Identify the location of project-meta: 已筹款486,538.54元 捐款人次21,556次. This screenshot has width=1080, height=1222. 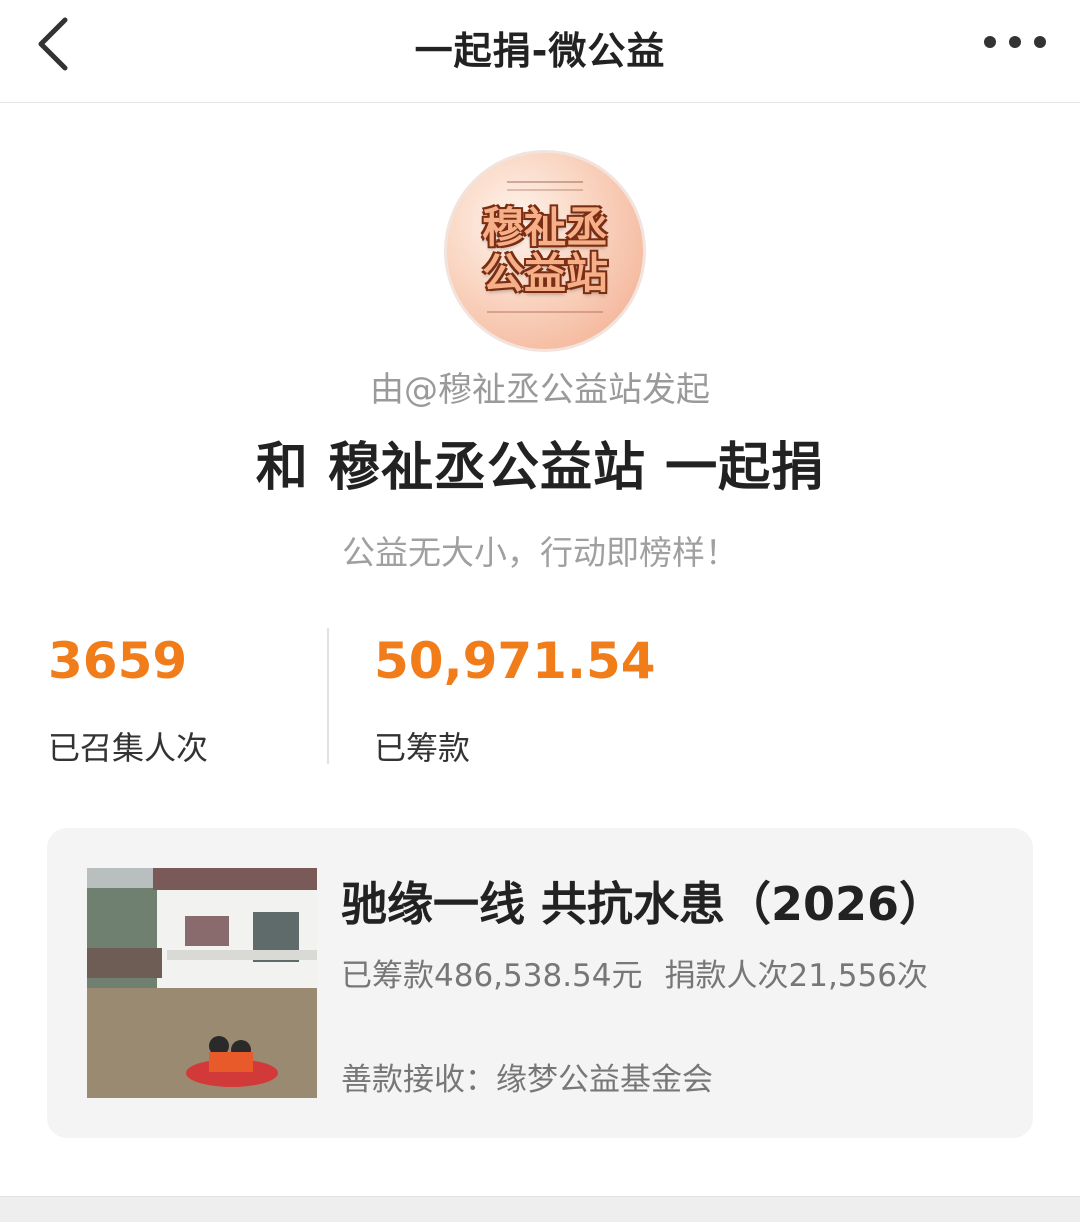
(645, 972).